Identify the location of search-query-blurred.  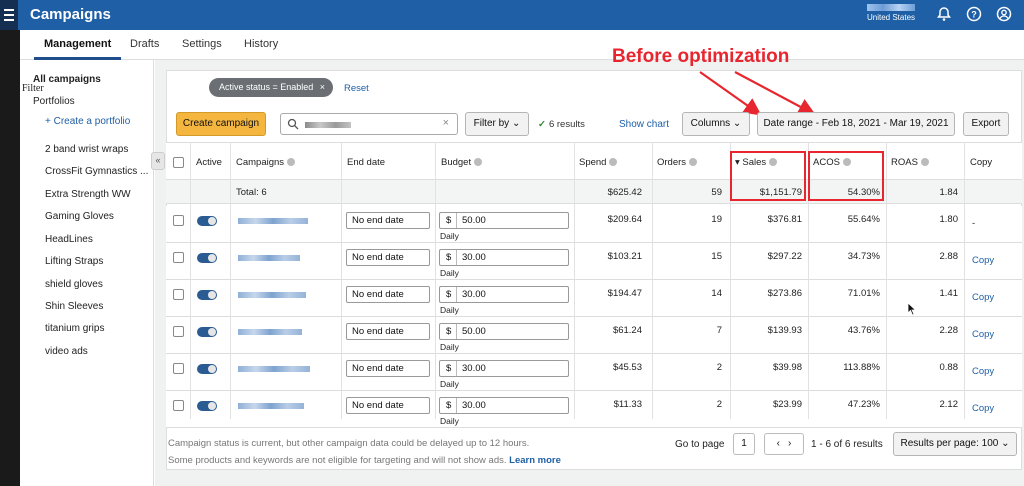
(328, 125).